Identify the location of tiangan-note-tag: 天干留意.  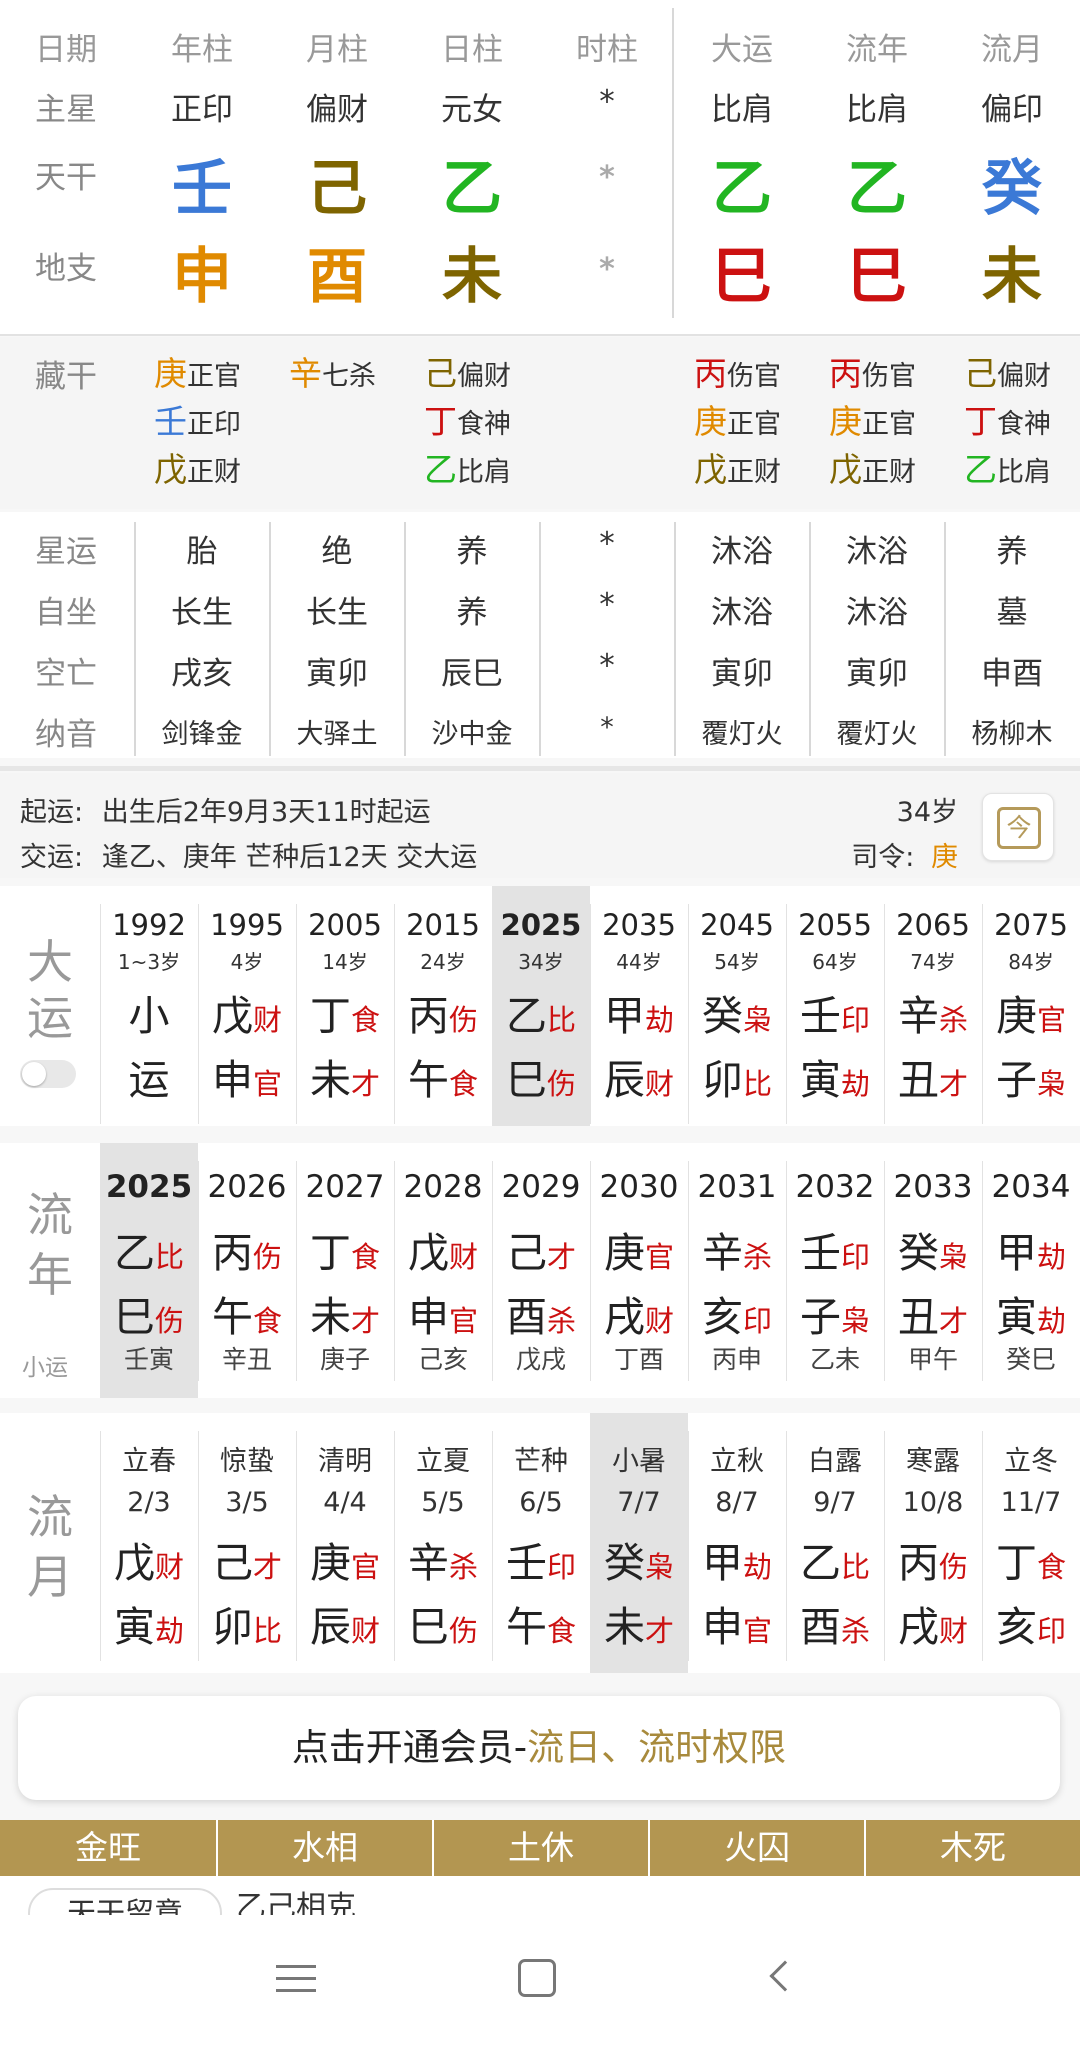
(125, 1901).